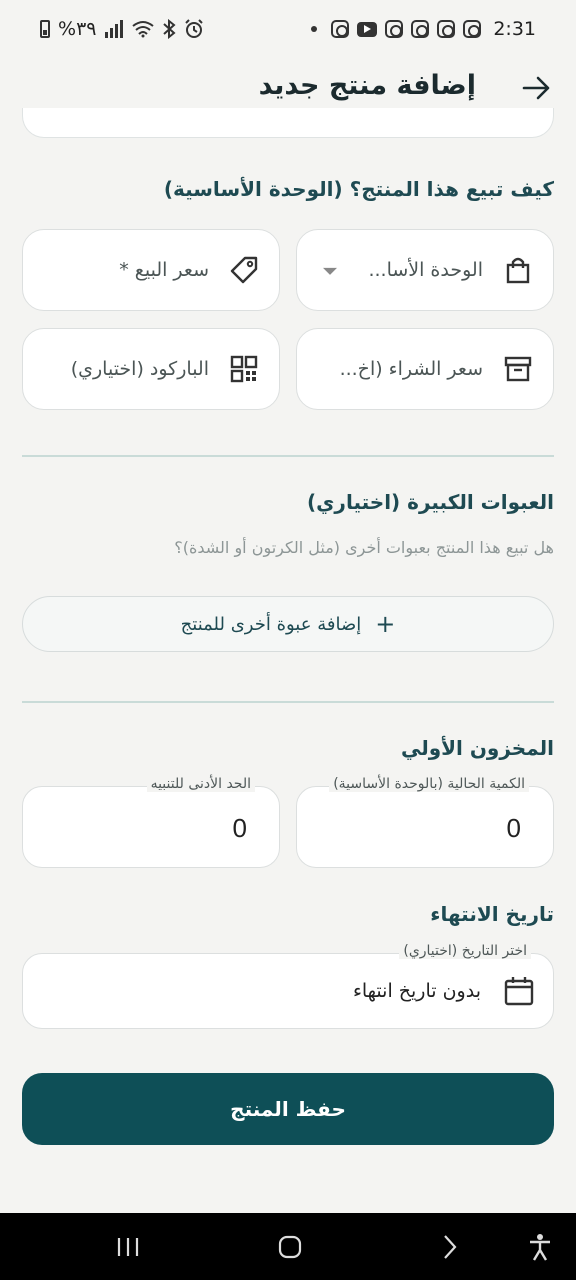  Describe the element at coordinates (139, 369) in the screenshot. I see `barcode-placeholder: الباركود (اختياري)` at that location.